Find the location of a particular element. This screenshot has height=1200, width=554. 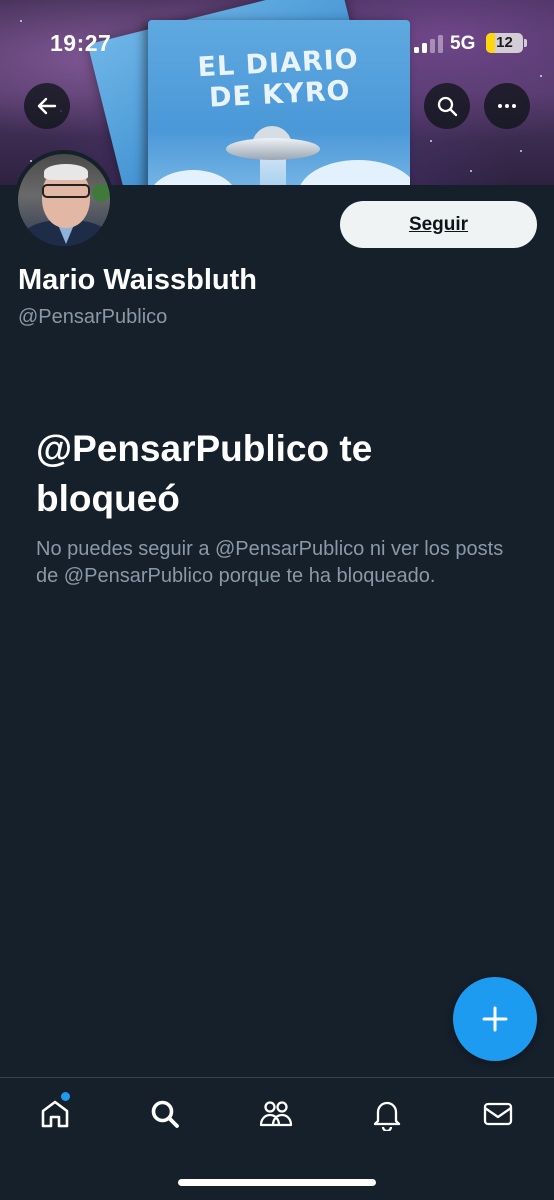

ufo-icon is located at coordinates (273, 149).